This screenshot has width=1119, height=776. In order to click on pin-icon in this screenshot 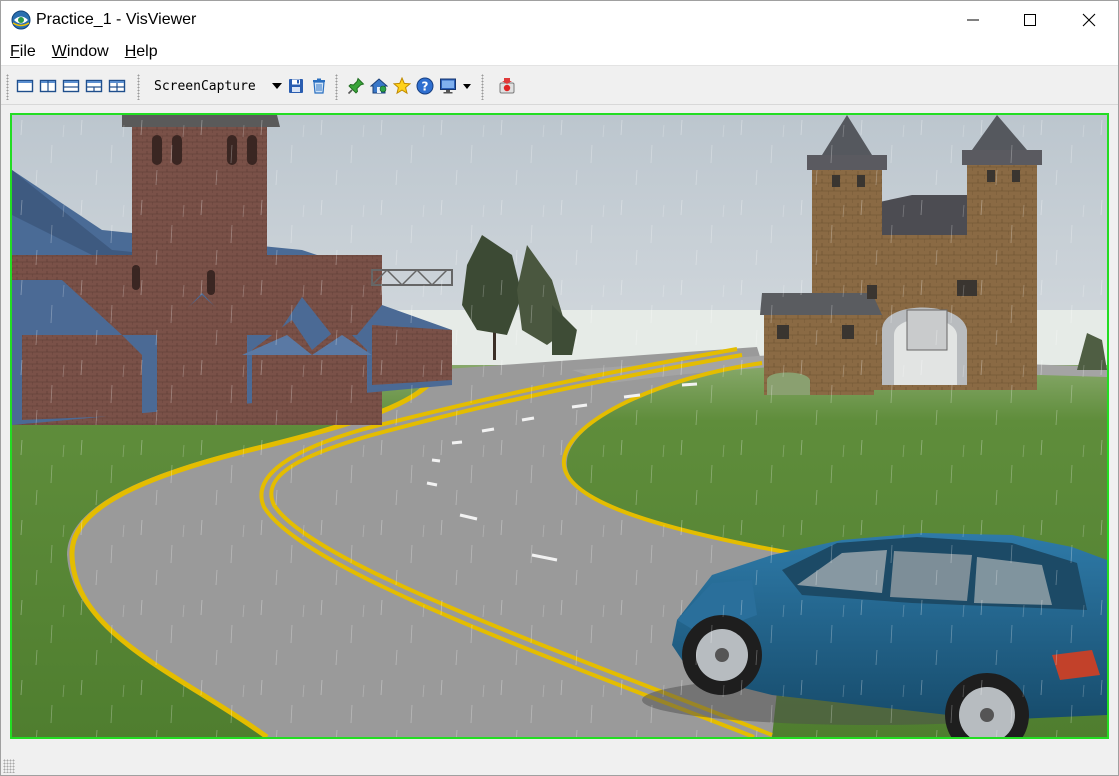, I will do `click(356, 86)`.